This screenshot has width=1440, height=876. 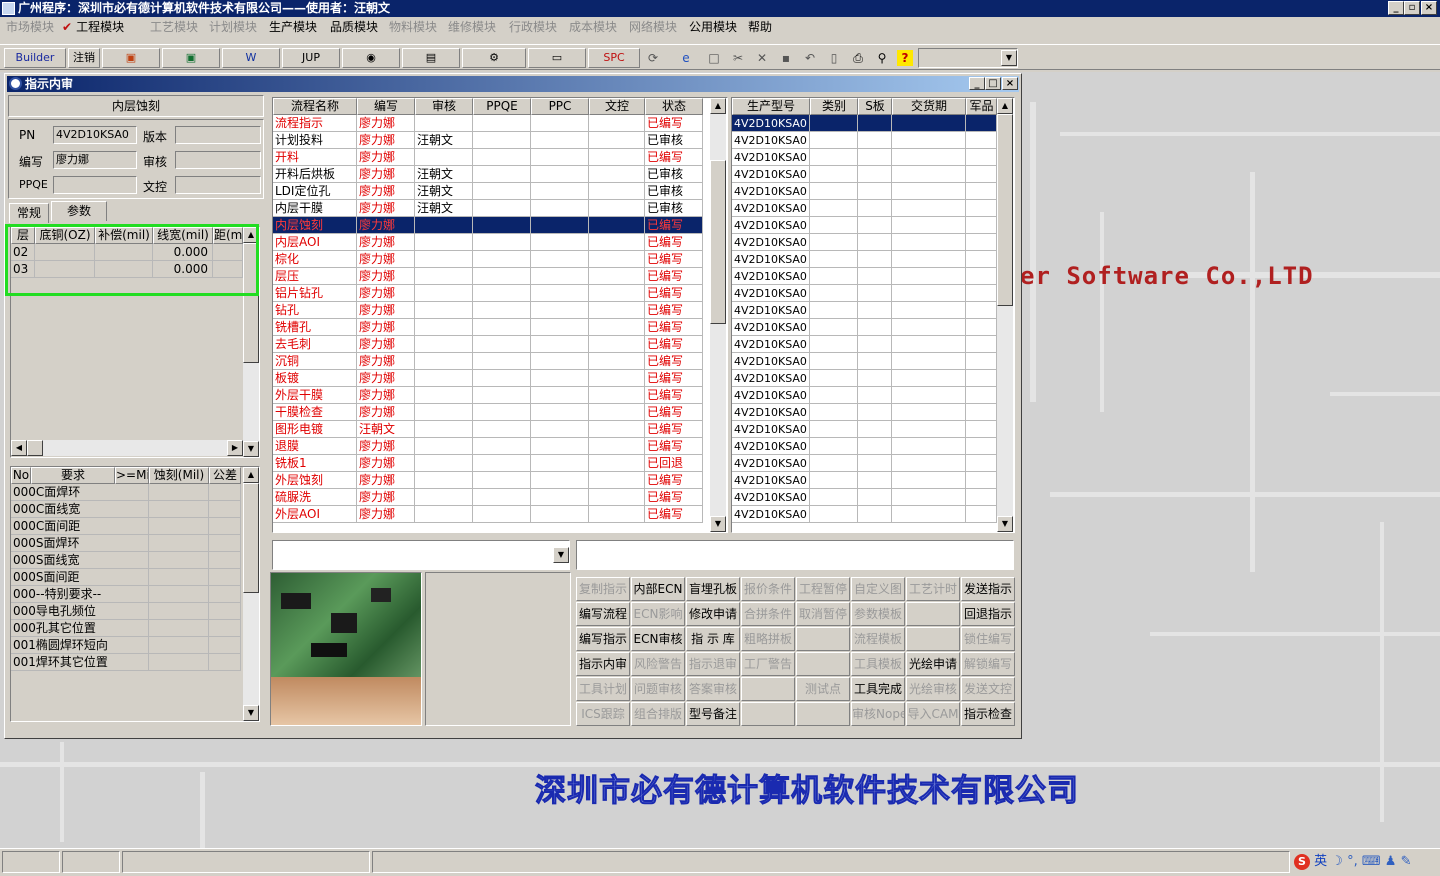 I want to click on grid-header: PPQE, so click(x=502, y=106).